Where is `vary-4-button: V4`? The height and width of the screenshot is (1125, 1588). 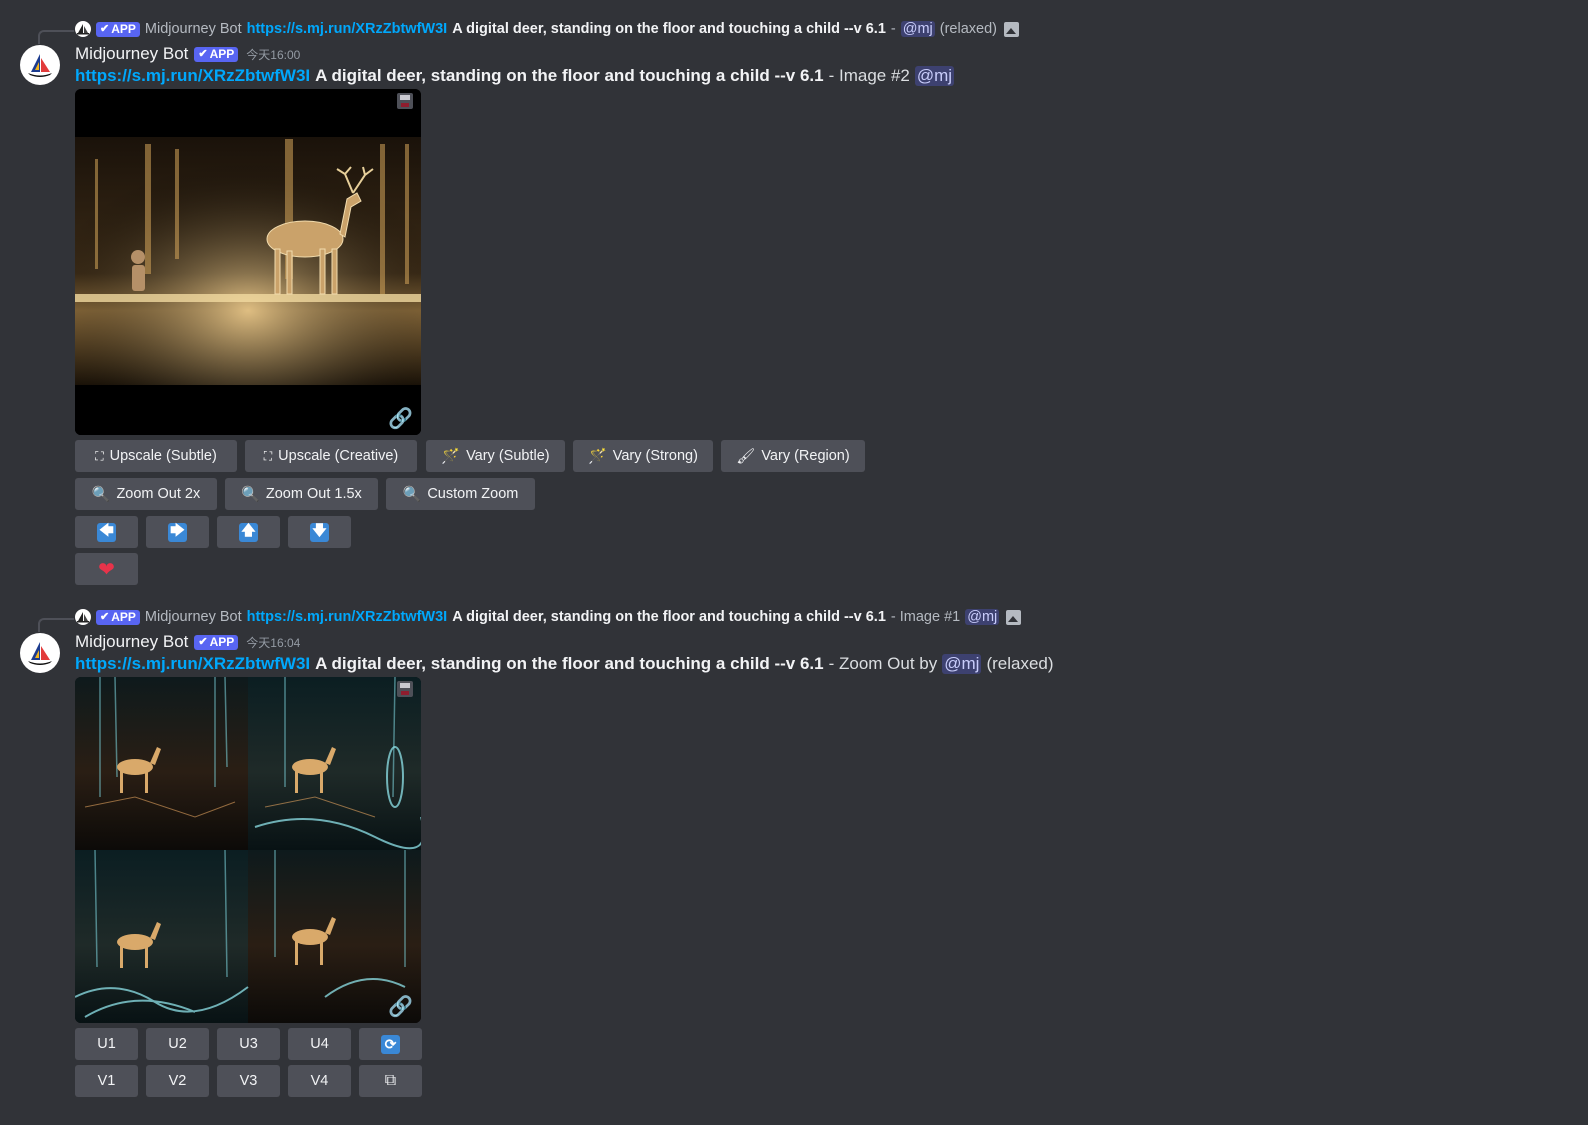 vary-4-button: V4 is located at coordinates (319, 1081).